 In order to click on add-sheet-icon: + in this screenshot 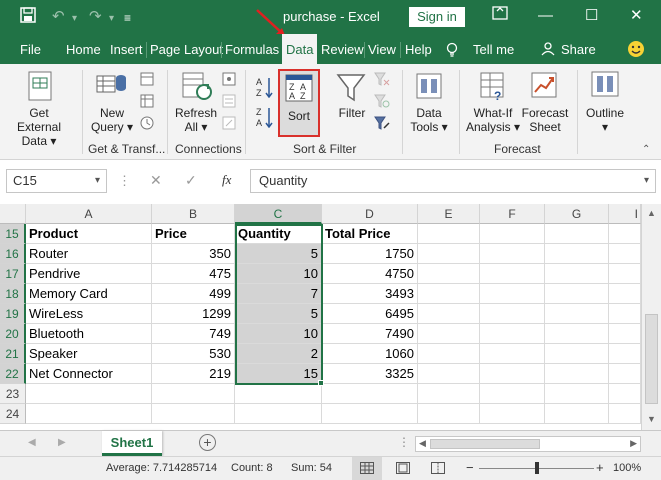, I will do `click(207, 442)`.